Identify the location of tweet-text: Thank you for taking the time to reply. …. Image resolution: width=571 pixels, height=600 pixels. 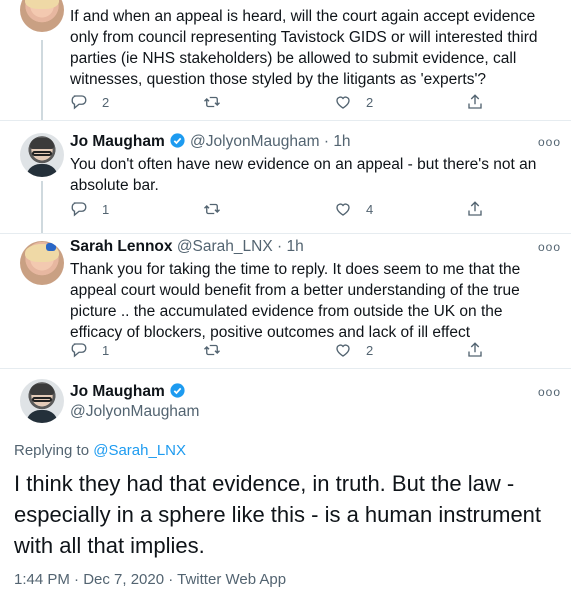
(295, 301).